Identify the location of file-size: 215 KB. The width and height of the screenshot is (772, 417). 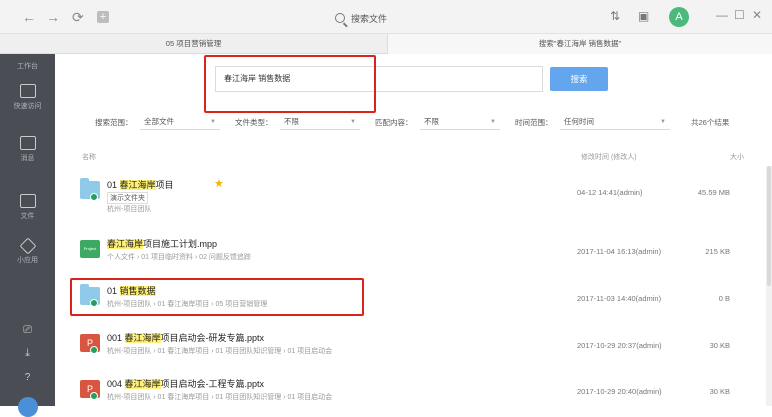
(717, 251).